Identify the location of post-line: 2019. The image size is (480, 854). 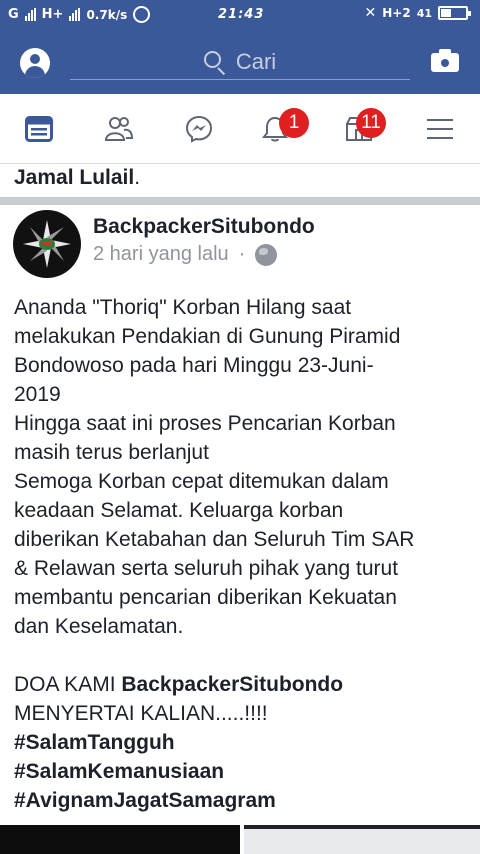
(37, 394).